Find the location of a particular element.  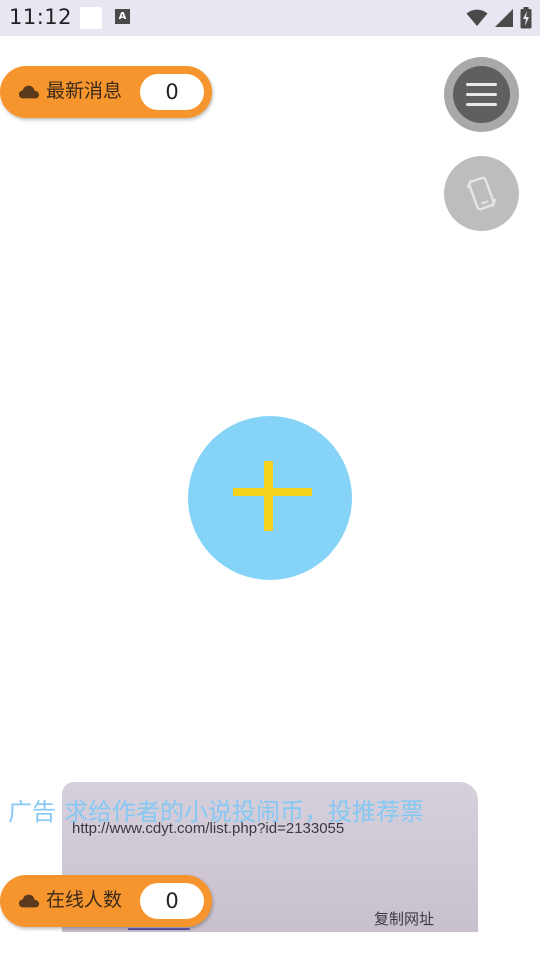

status-indicators is located at coordinates (499, 18).